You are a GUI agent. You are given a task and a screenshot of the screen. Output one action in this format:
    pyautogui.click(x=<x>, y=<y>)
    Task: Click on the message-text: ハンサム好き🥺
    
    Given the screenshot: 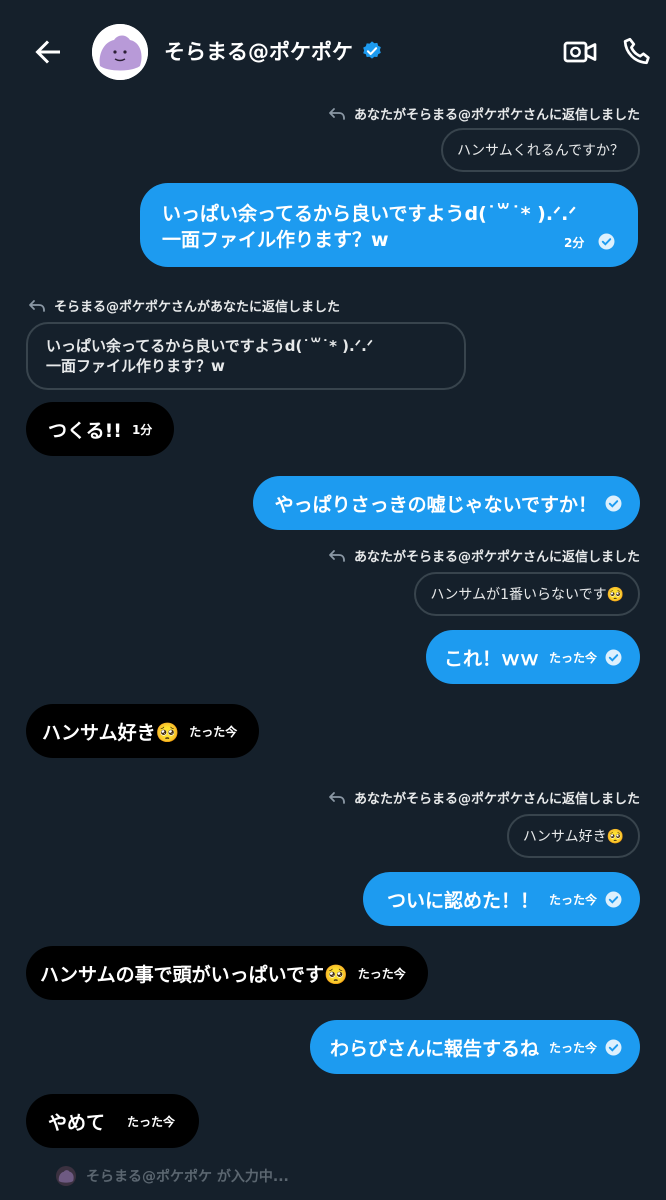 What is the action you would take?
    pyautogui.click(x=111, y=732)
    